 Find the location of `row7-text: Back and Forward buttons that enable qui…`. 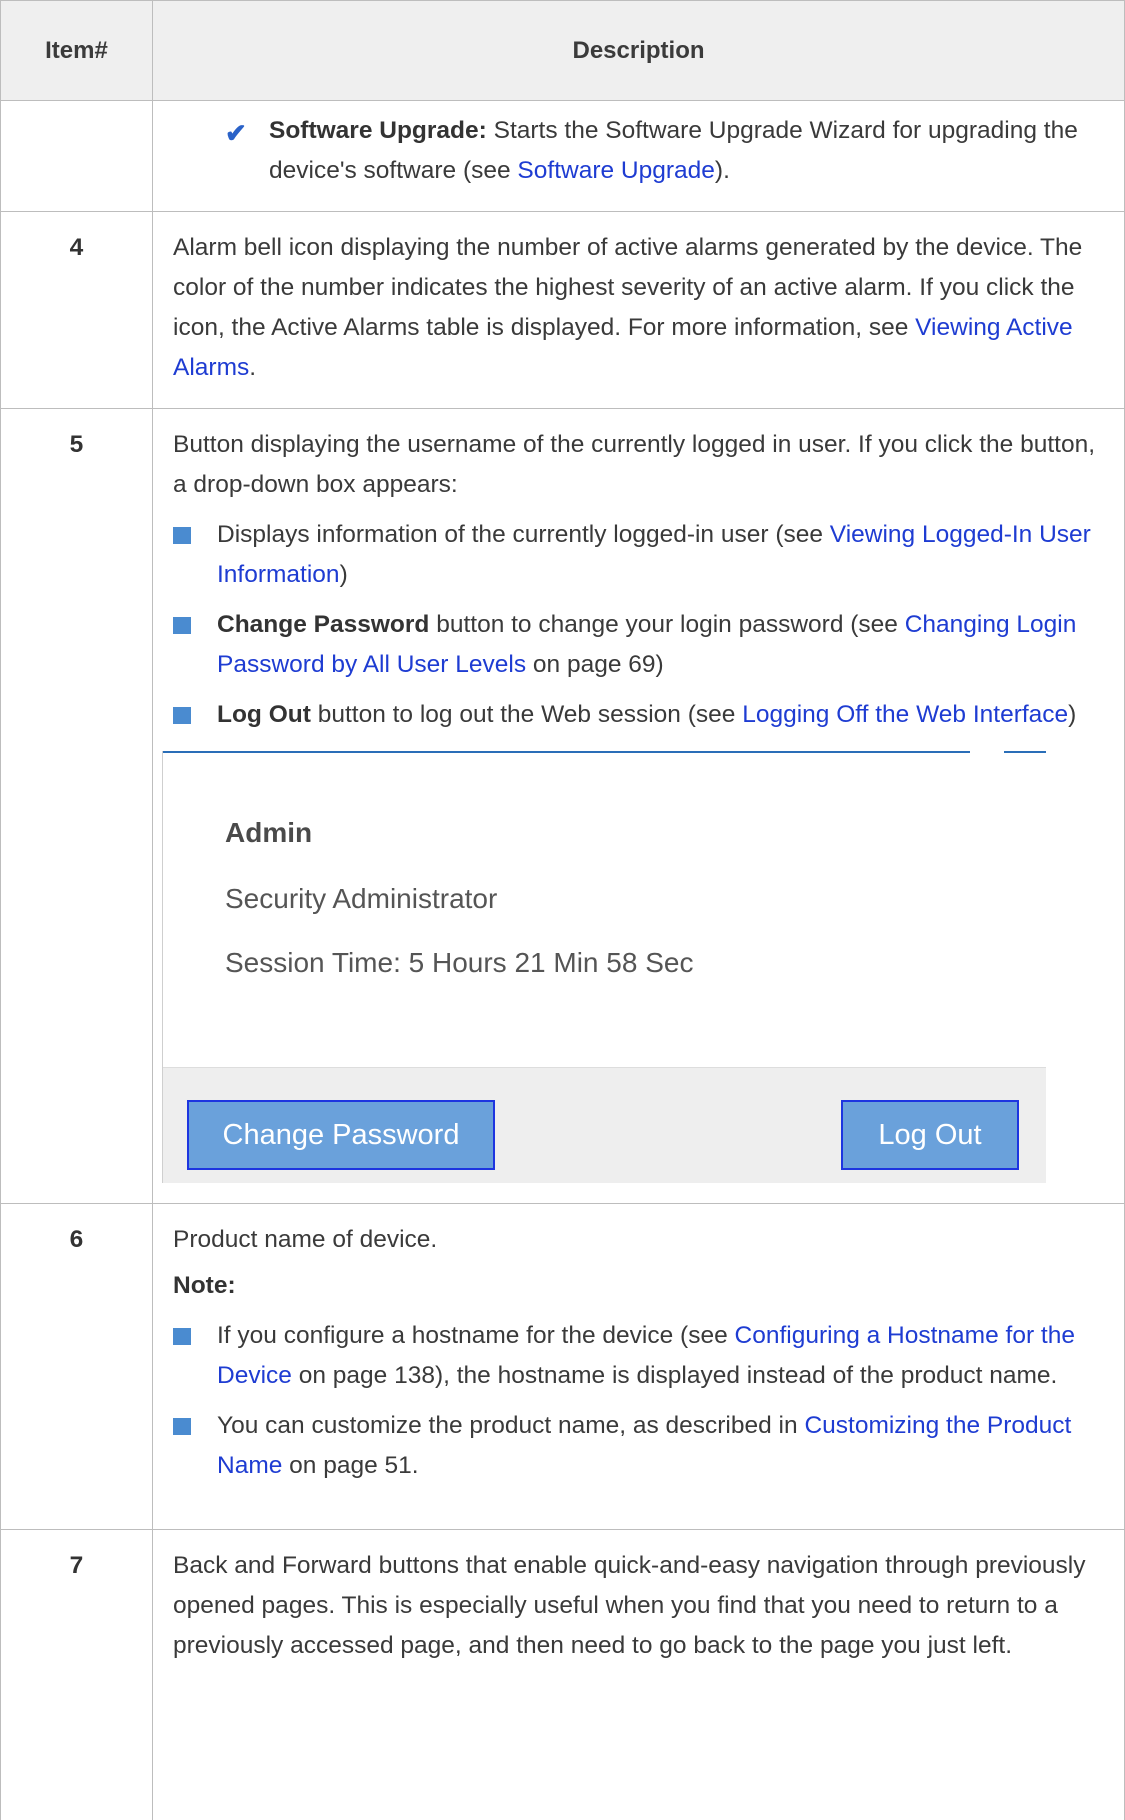

row7-text: Back and Forward buttons that enable qui… is located at coordinates (629, 1605).